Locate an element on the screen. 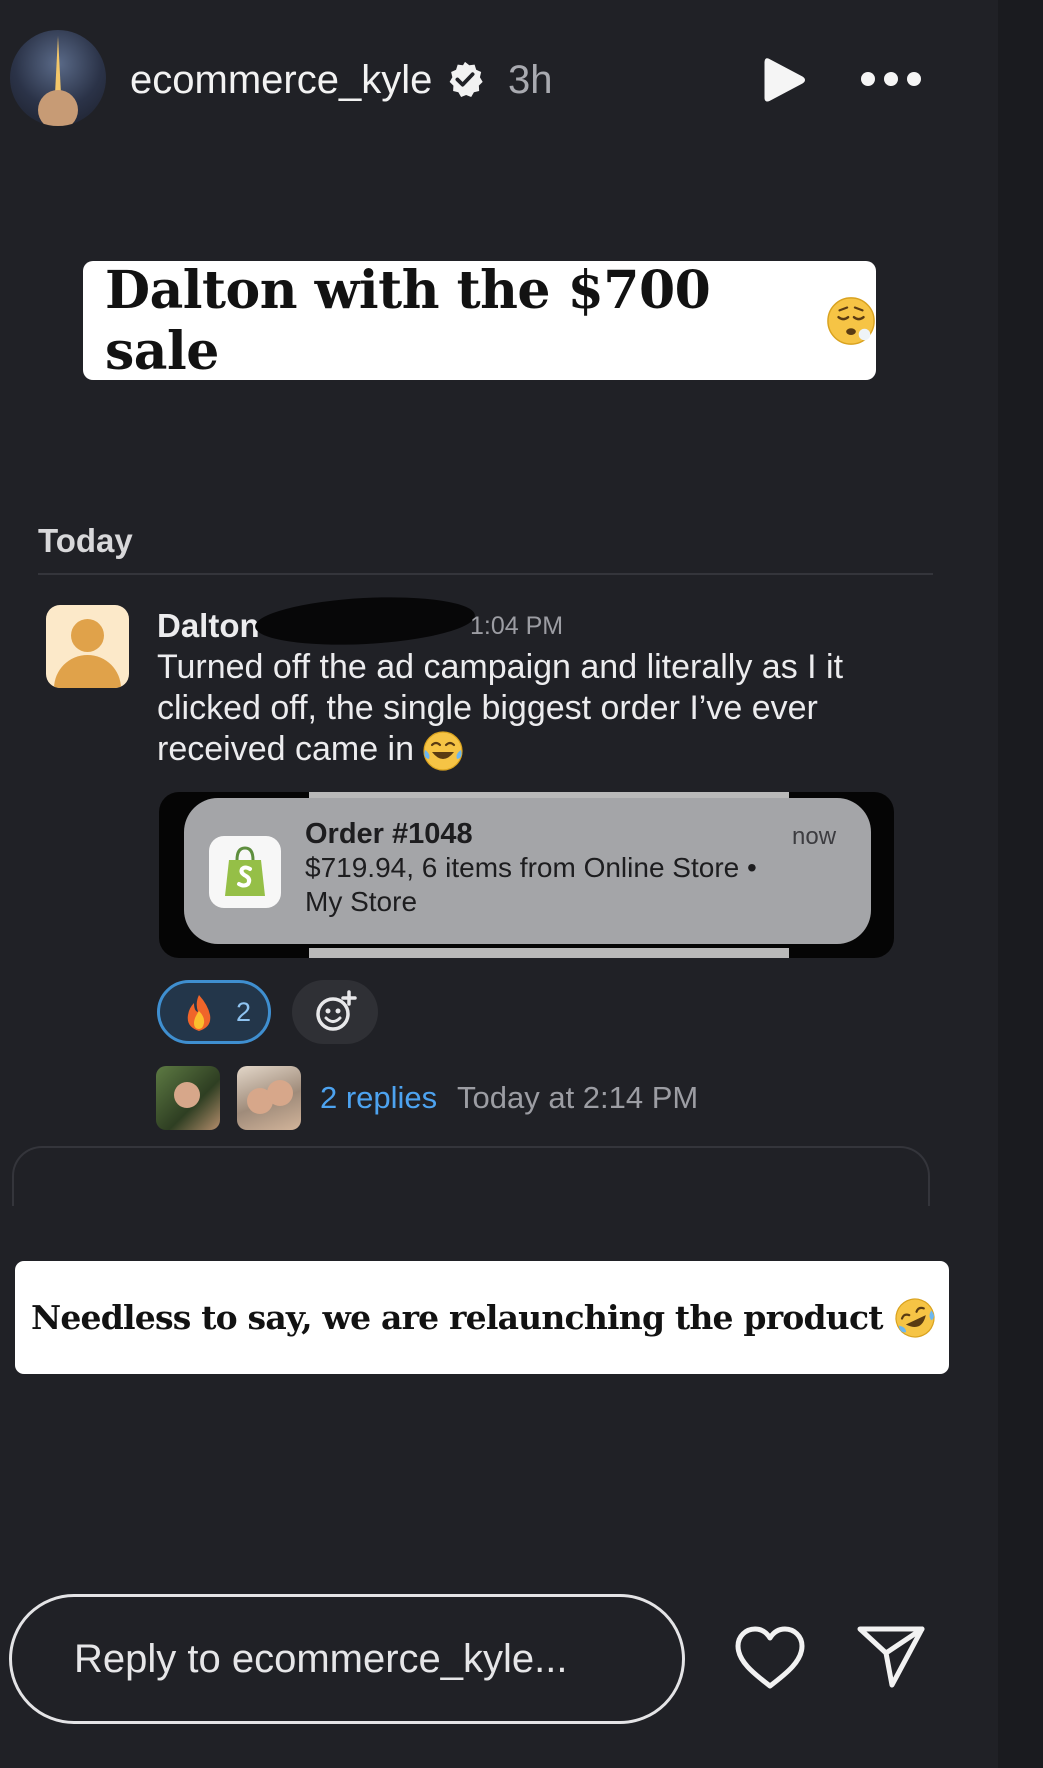 Image resolution: width=1043 pixels, height=1768 pixels. side-edge is located at coordinates (1020, 884).